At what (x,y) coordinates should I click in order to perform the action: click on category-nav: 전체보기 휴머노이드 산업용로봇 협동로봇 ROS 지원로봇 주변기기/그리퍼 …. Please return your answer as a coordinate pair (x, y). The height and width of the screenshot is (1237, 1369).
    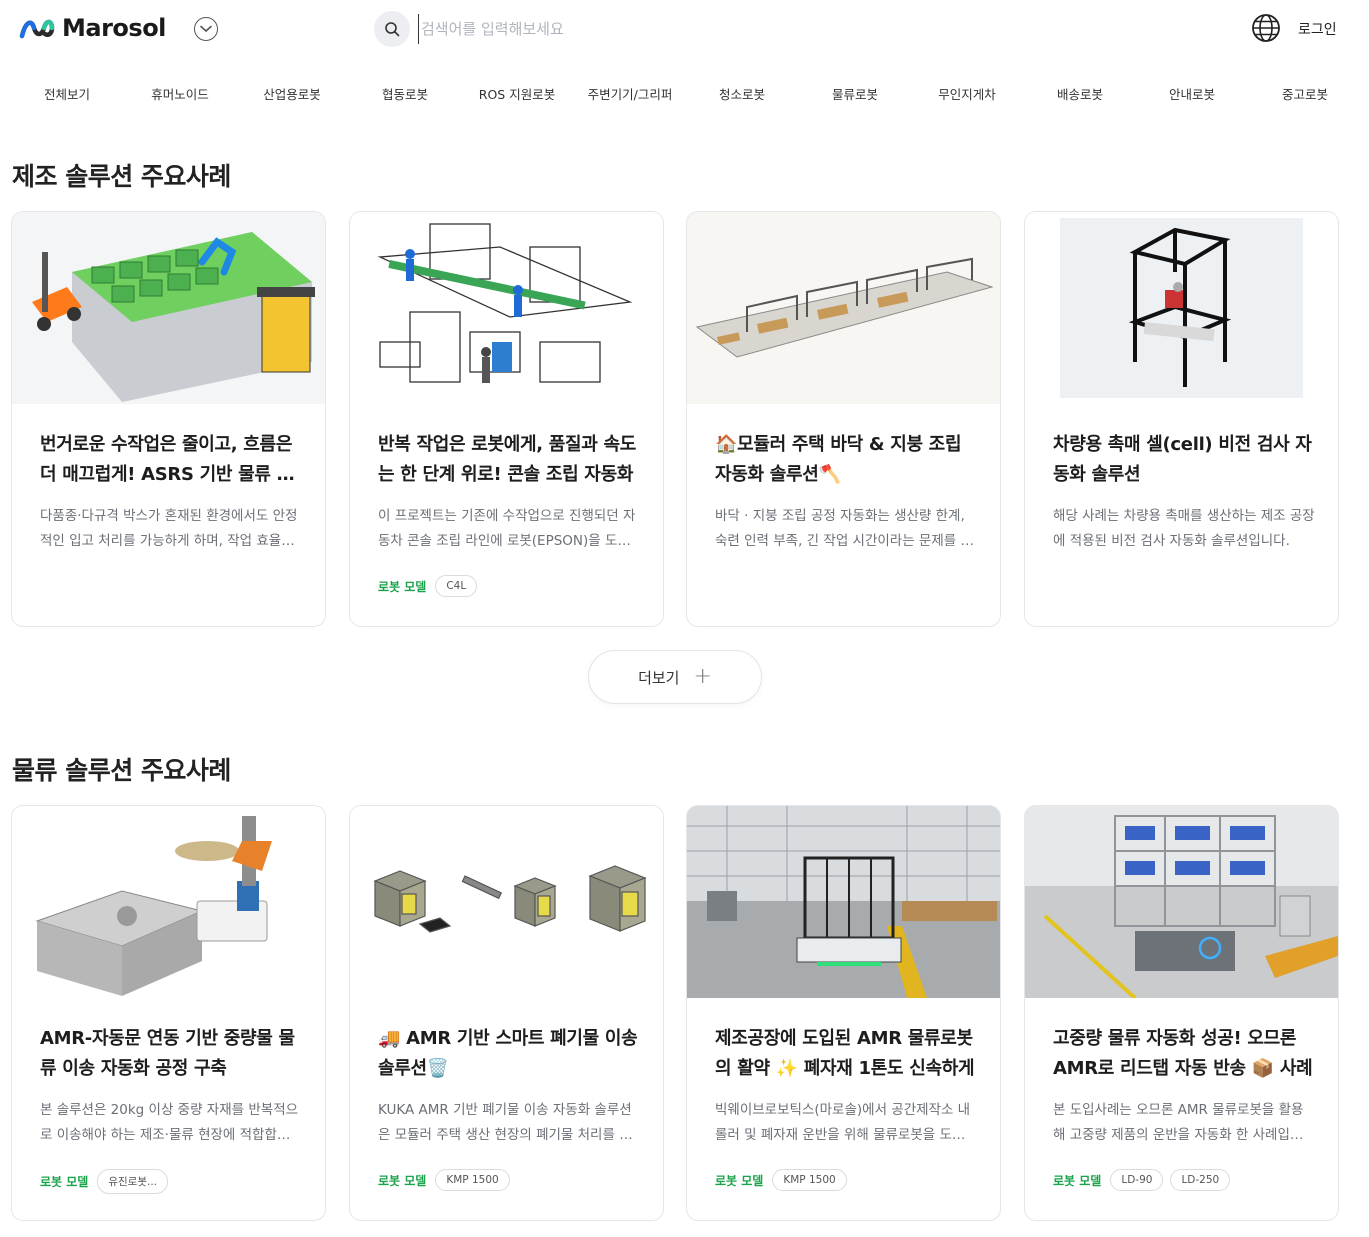
    Looking at the image, I should click on (684, 91).